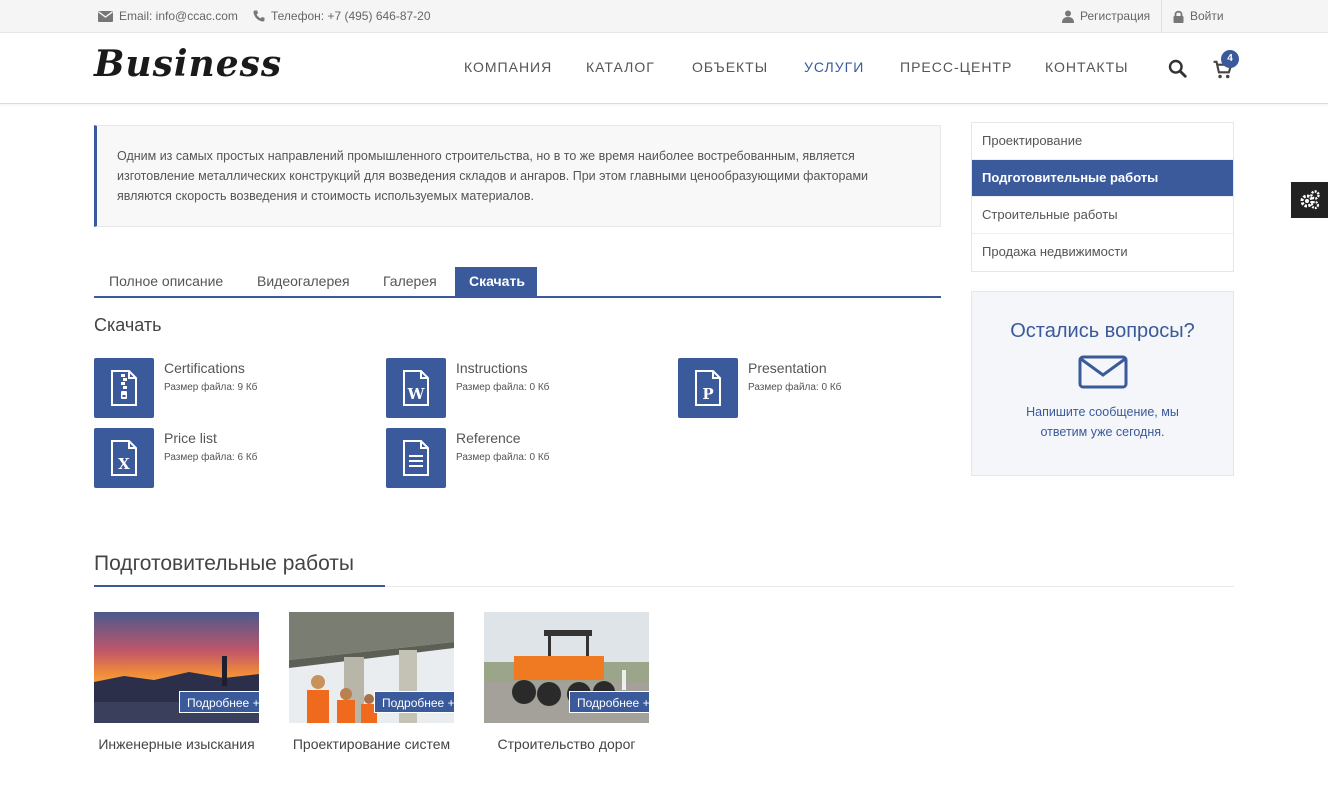 The width and height of the screenshot is (1328, 801). I want to click on download-item: W Instructions Размер файла: 0 Кб, so click(526, 389).